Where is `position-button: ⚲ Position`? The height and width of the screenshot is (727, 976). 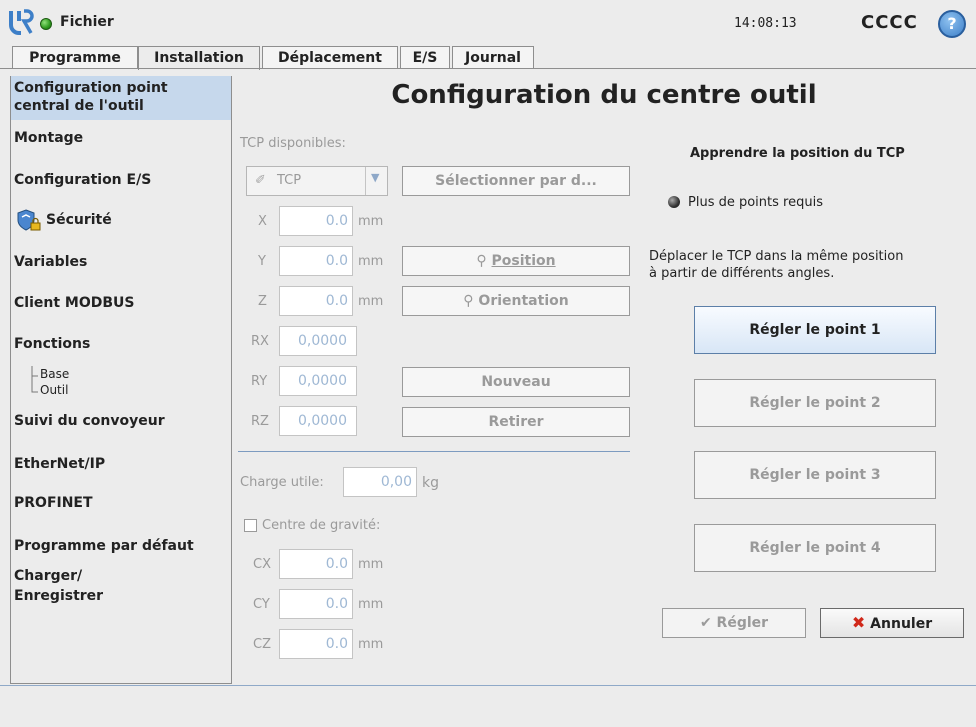
position-button: ⚲ Position is located at coordinates (516, 261).